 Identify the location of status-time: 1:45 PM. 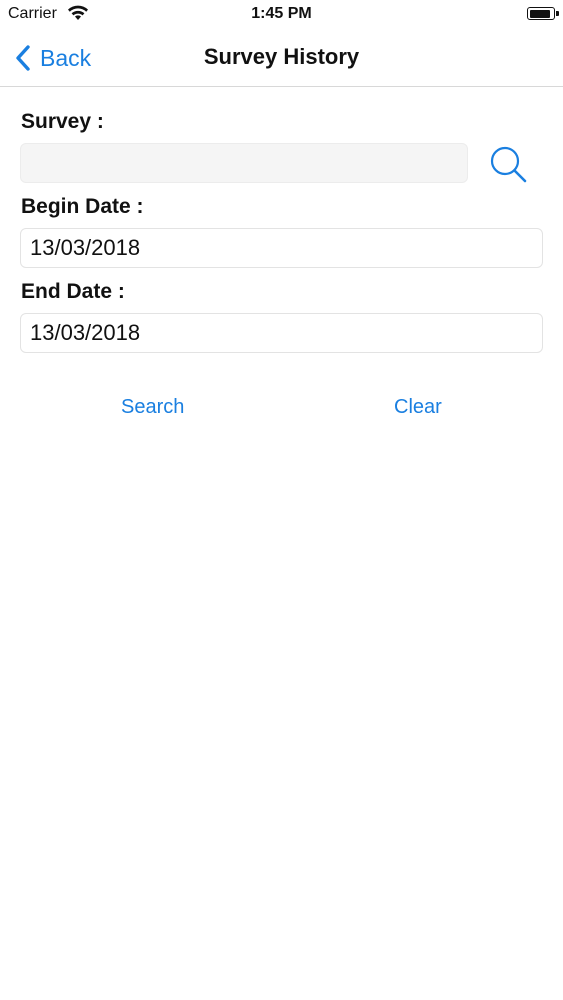
(281, 13).